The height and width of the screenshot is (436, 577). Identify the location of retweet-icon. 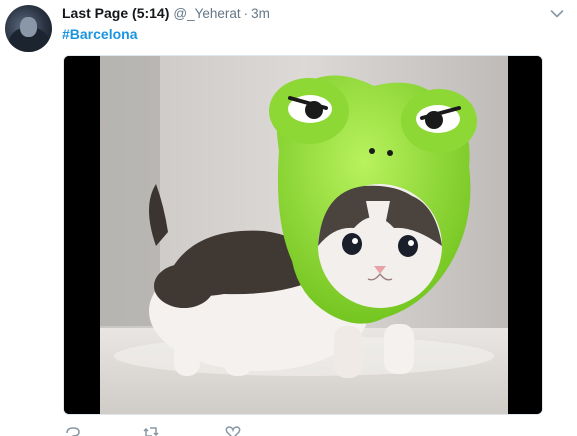
(151, 431).